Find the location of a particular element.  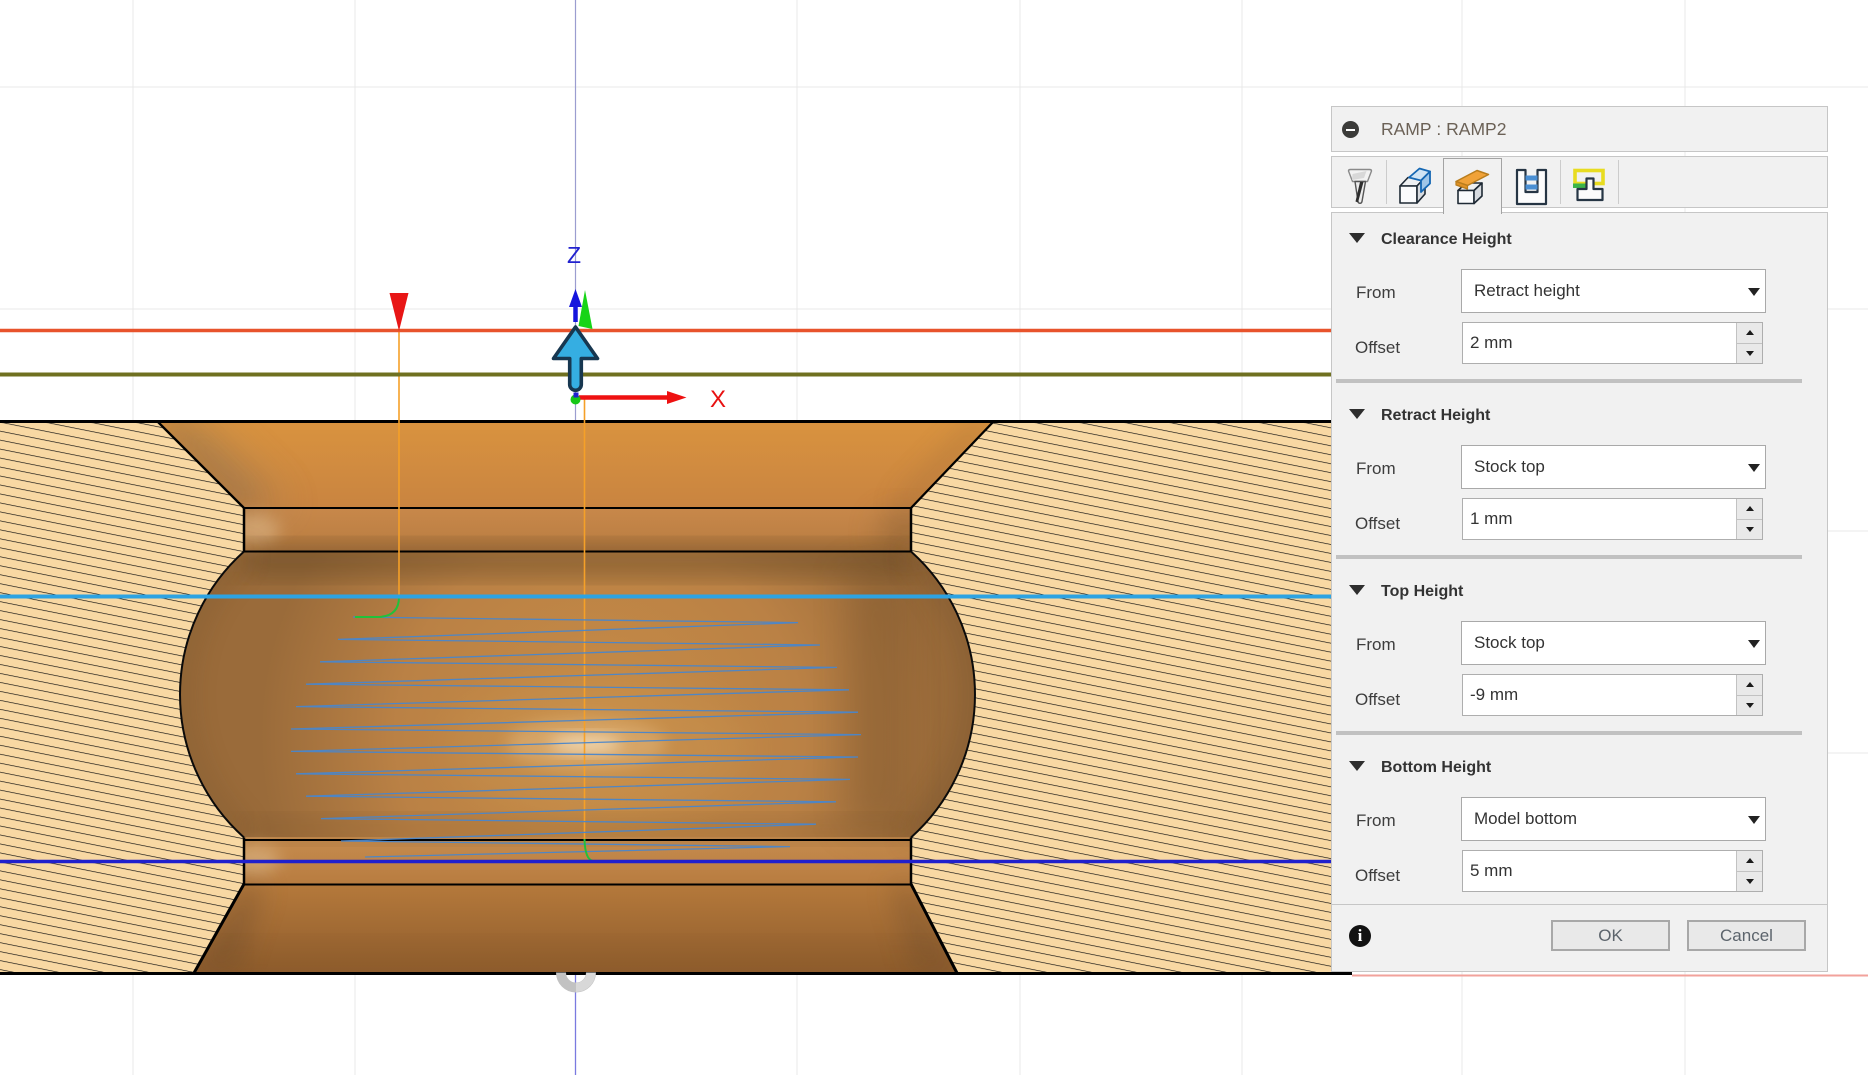

svg-text: X is located at coordinates (718, 399).